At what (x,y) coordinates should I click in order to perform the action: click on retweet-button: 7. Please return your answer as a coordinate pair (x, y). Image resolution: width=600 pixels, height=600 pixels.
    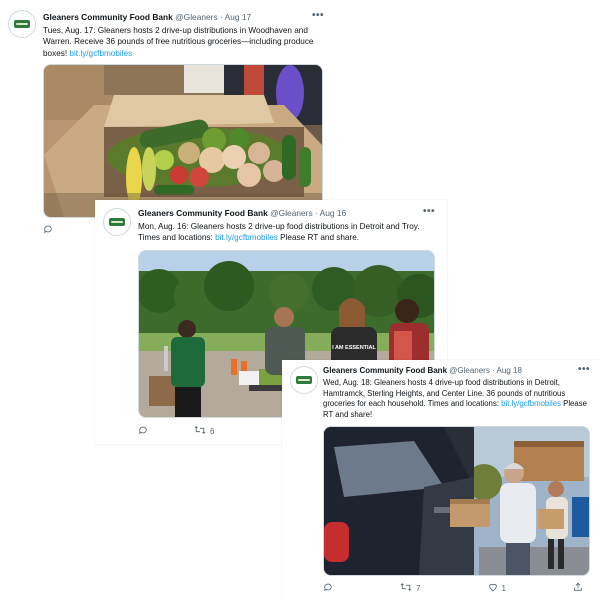
    Looking at the image, I should click on (410, 588).